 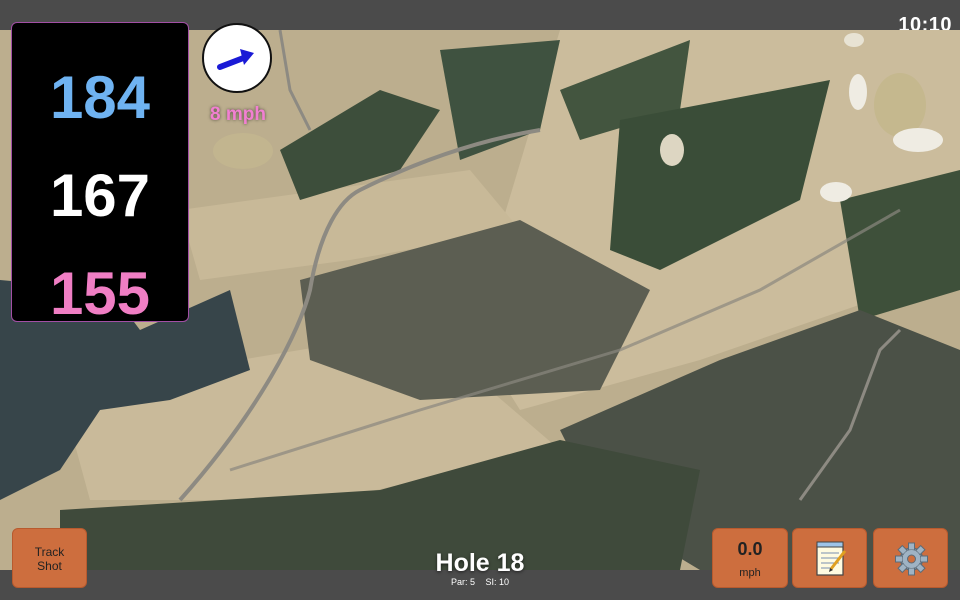 I want to click on middle-yardage: 167, so click(x=100, y=195).